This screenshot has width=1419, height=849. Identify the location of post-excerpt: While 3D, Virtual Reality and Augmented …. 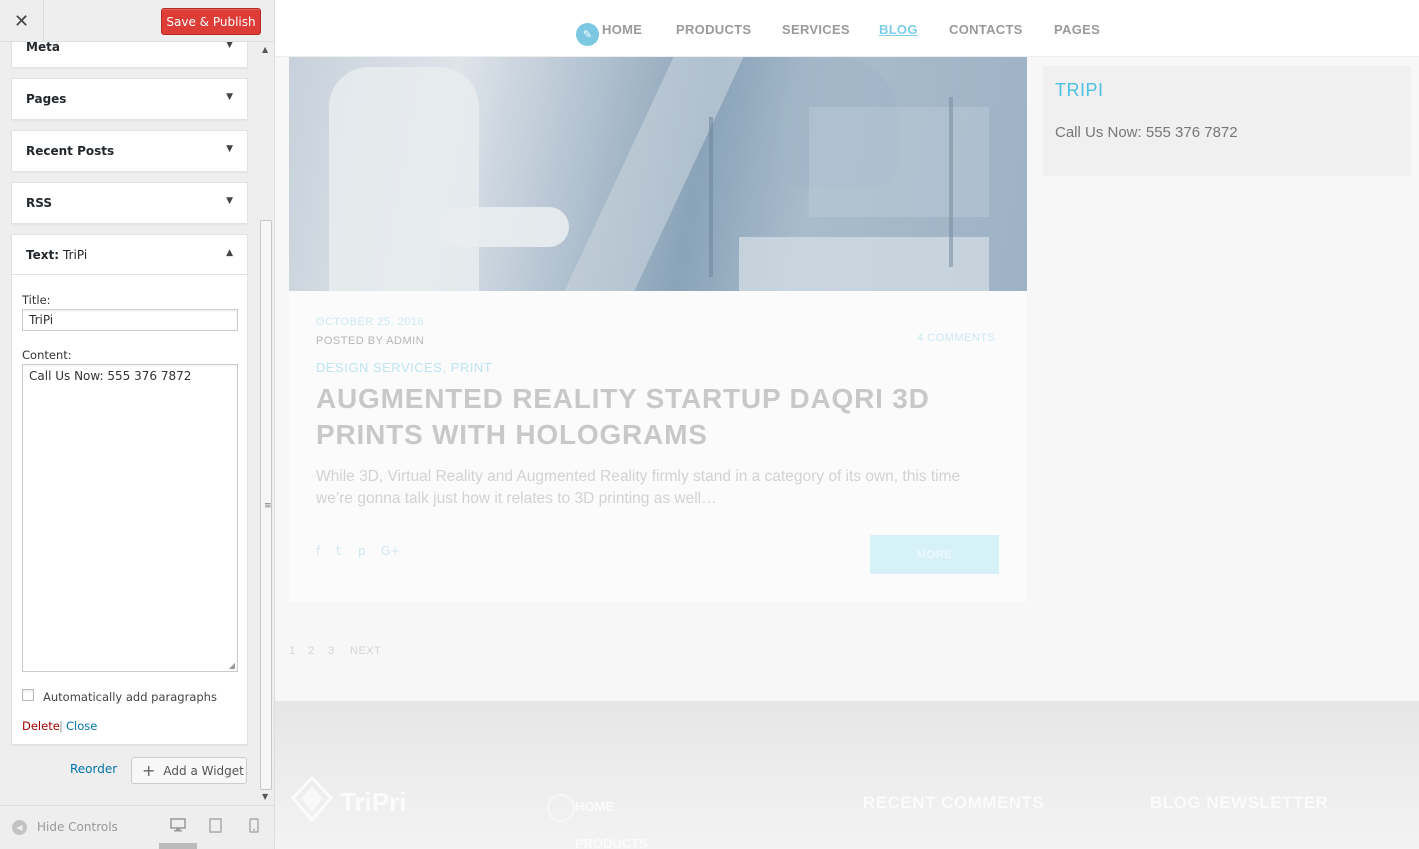
(638, 487).